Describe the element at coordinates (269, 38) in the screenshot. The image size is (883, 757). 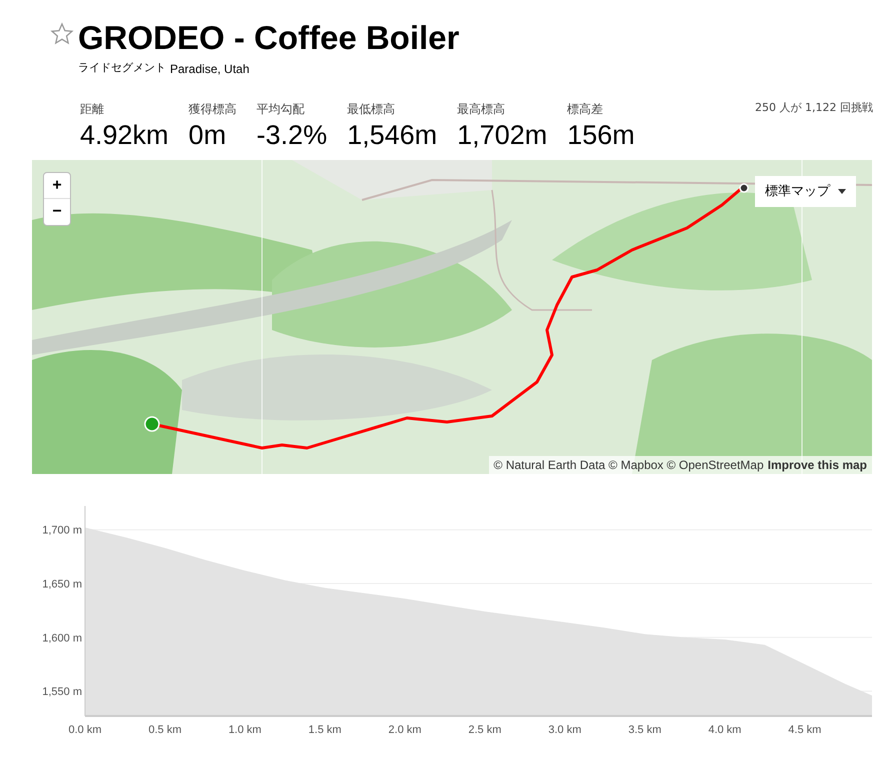
I see `segment-title: GRODEO - Coffee Boiler` at that location.